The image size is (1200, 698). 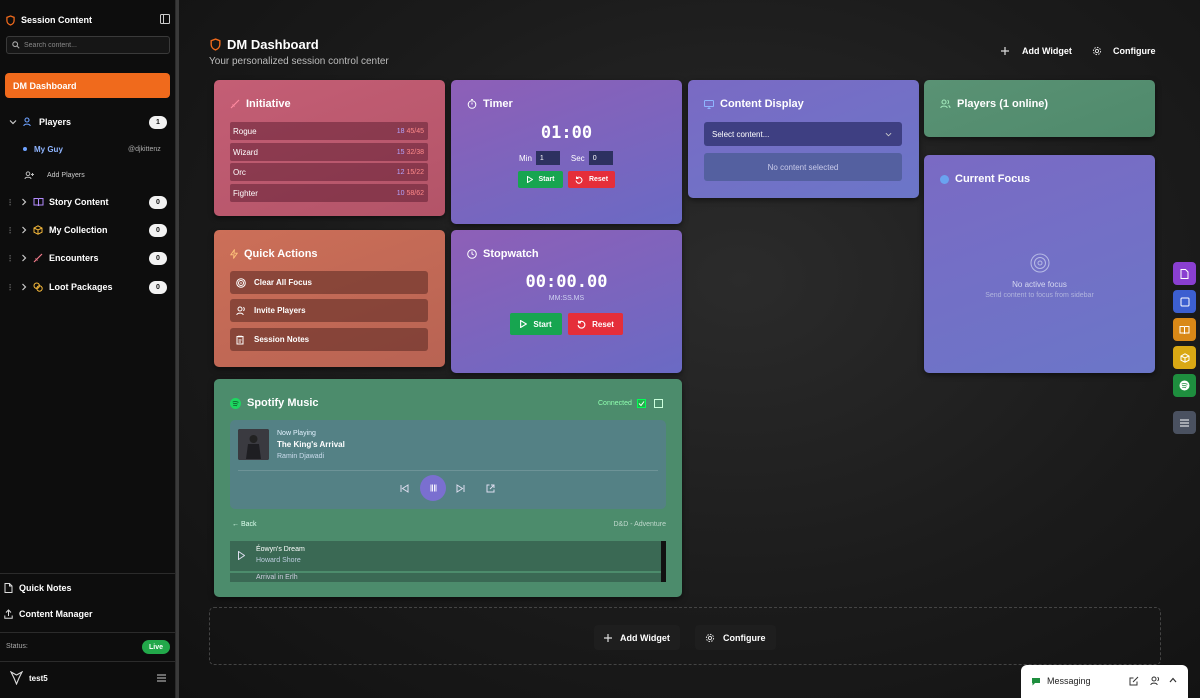 I want to click on external-link-icon, so click(x=490, y=488).